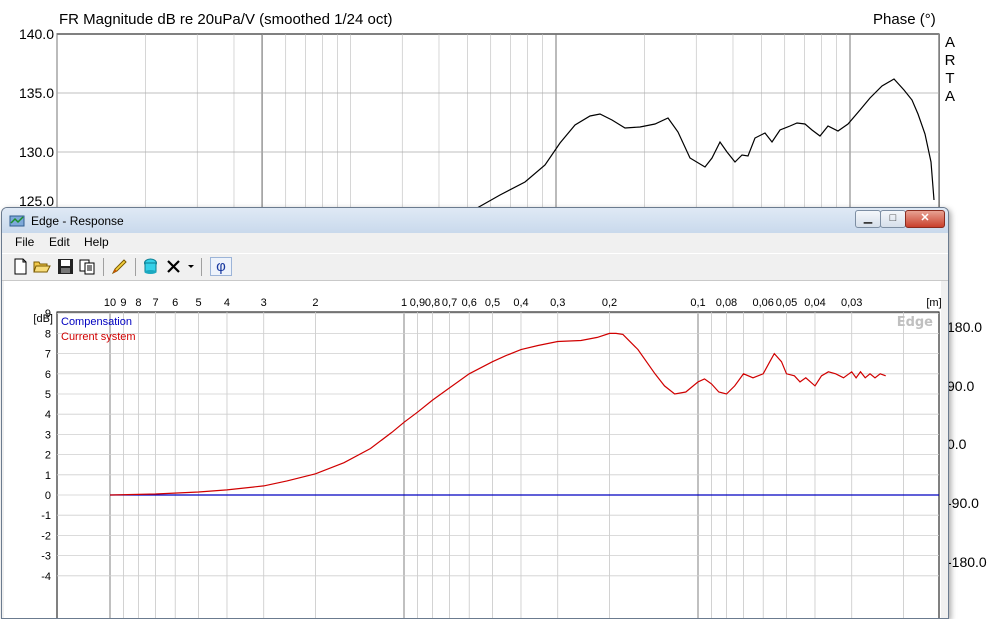 The height and width of the screenshot is (619, 995). What do you see at coordinates (59, 242) in the screenshot?
I see `menu-edit: Edit` at bounding box center [59, 242].